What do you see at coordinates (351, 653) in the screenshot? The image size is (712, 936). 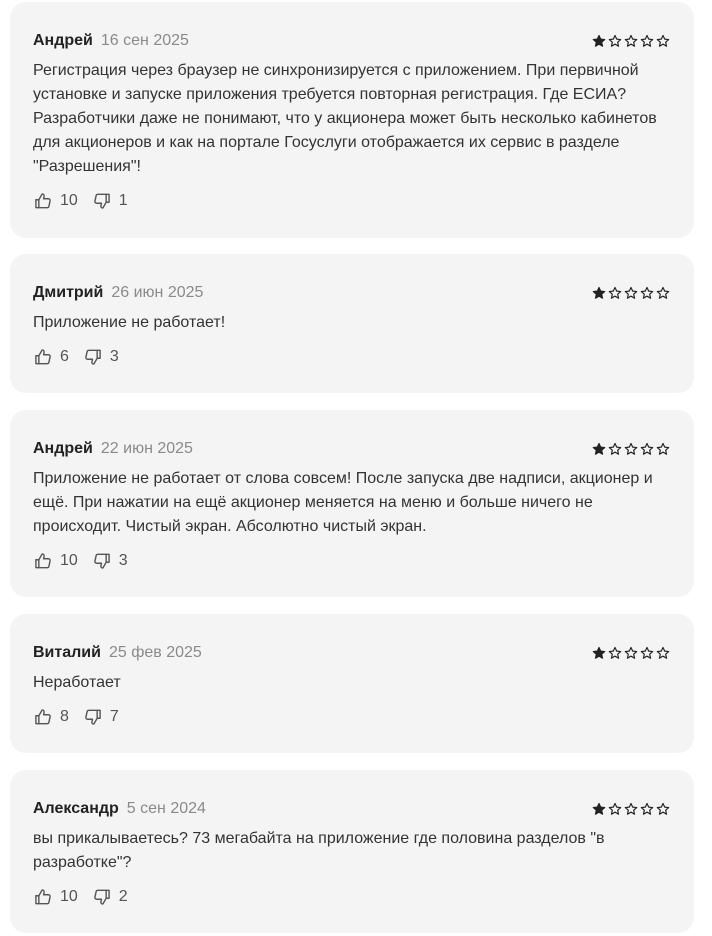 I see `review-header: Виталий 25 фев 2025` at bounding box center [351, 653].